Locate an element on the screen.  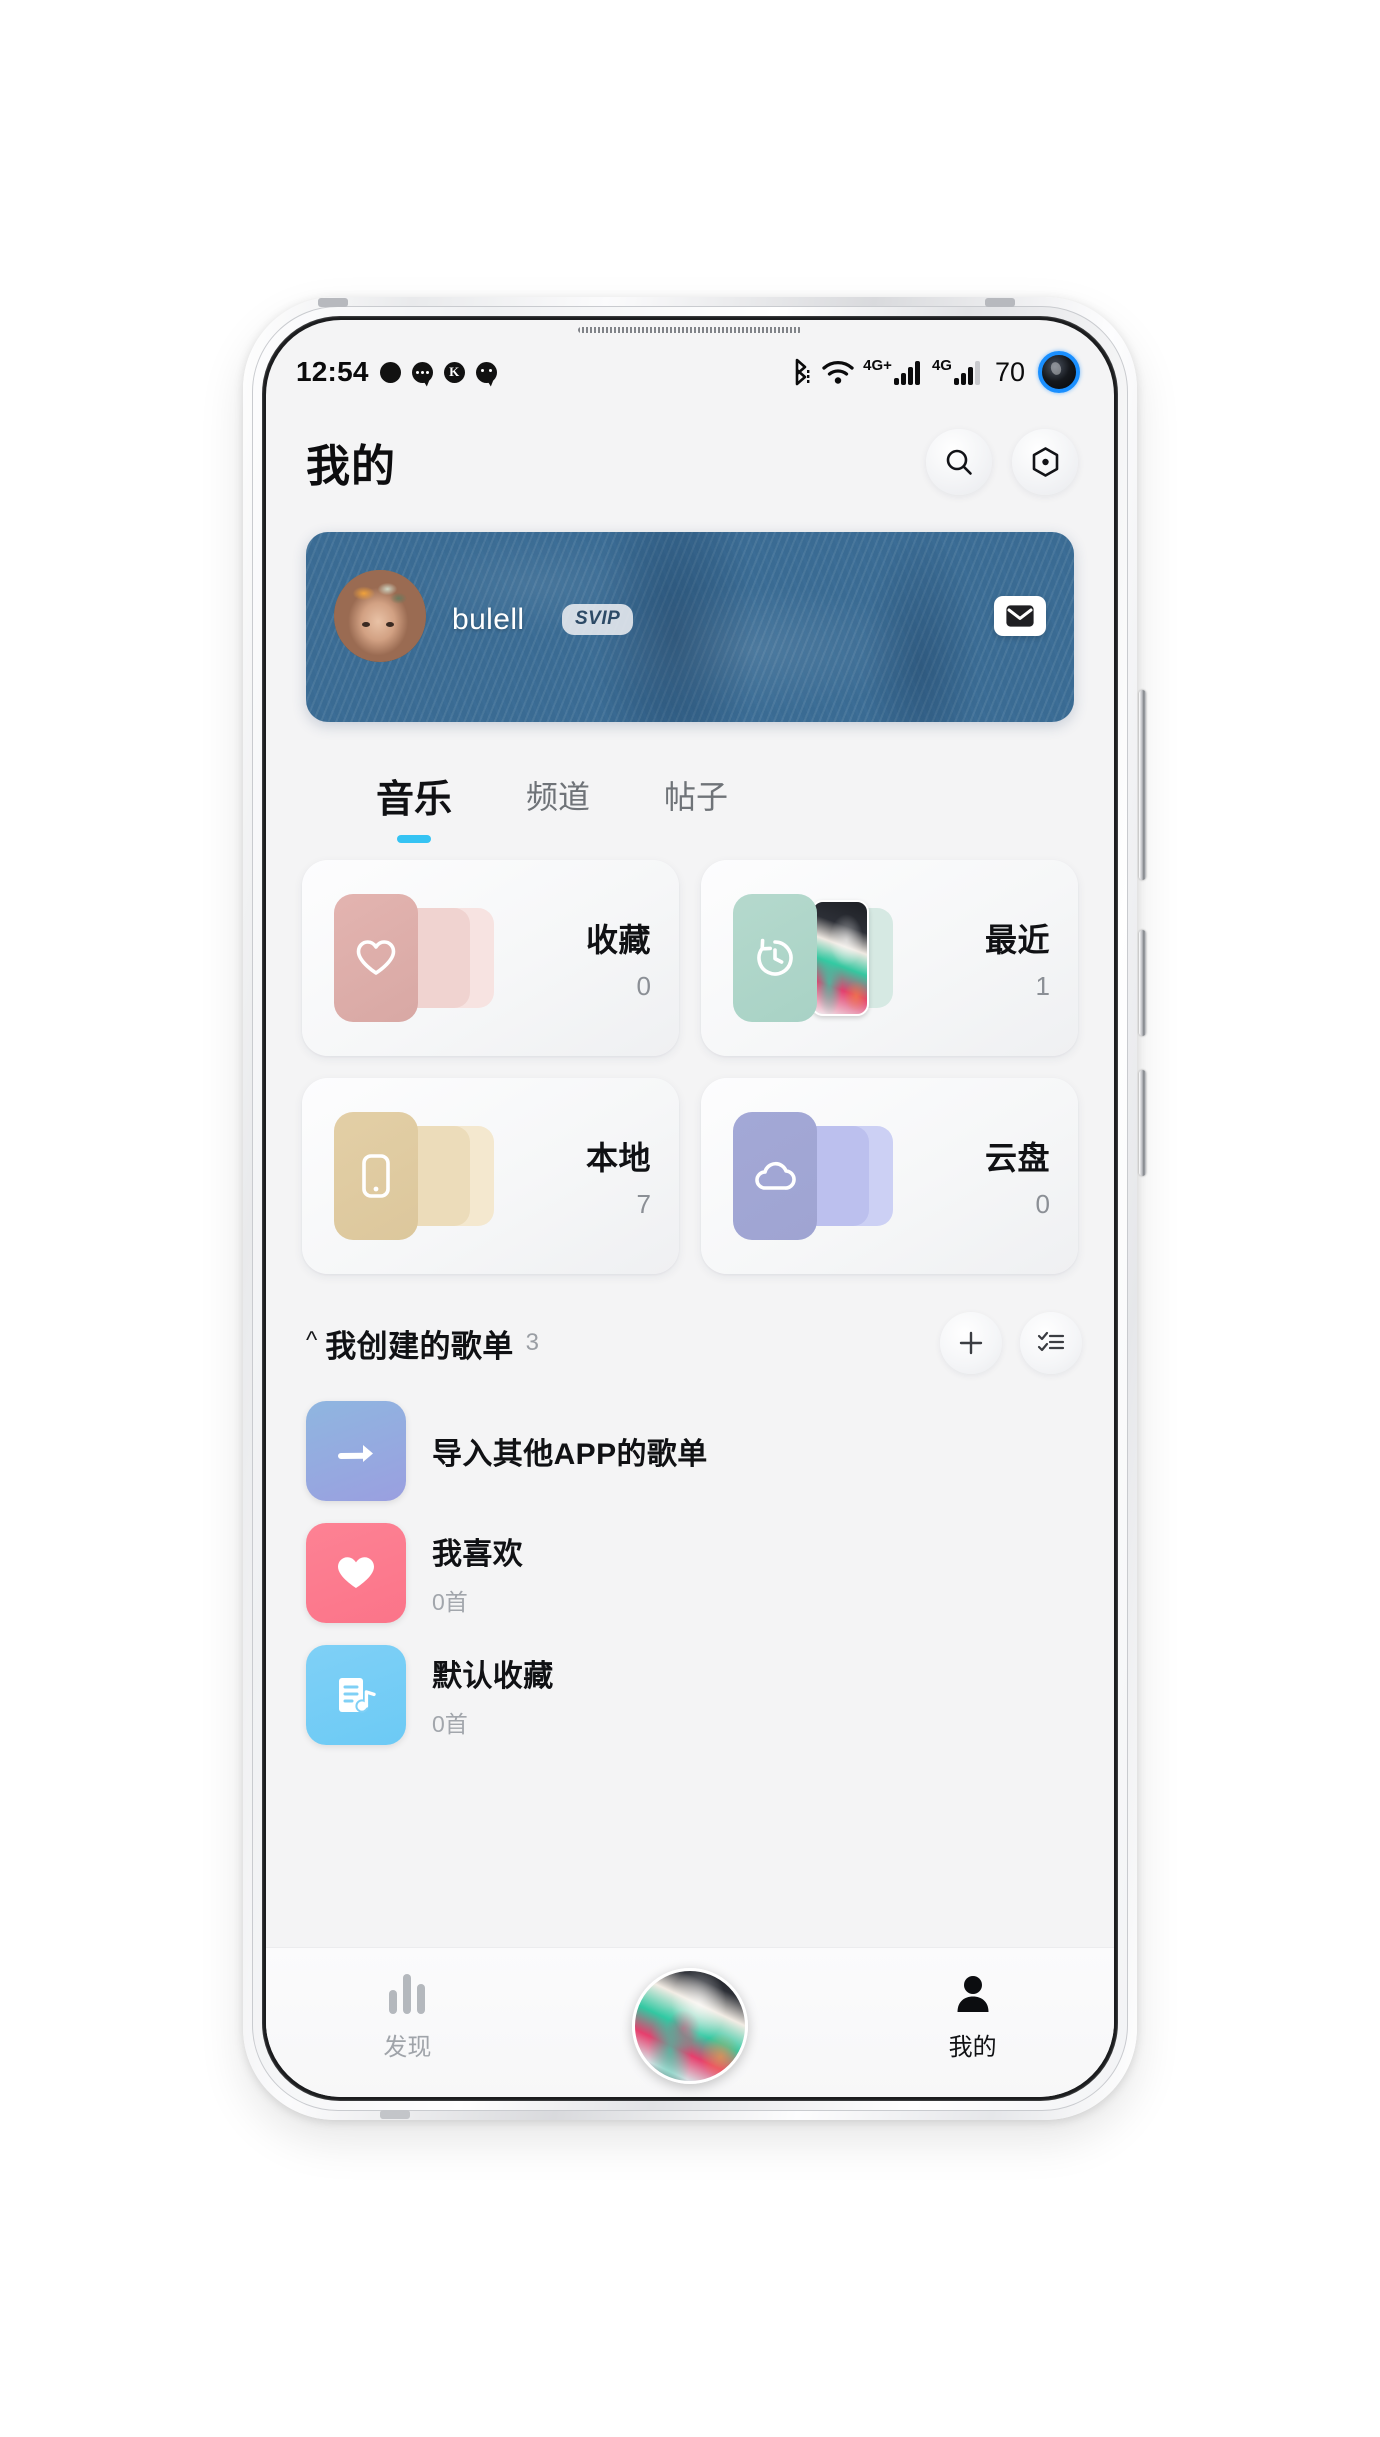
svip-badge: SVIP is located at coordinates (598, 619).